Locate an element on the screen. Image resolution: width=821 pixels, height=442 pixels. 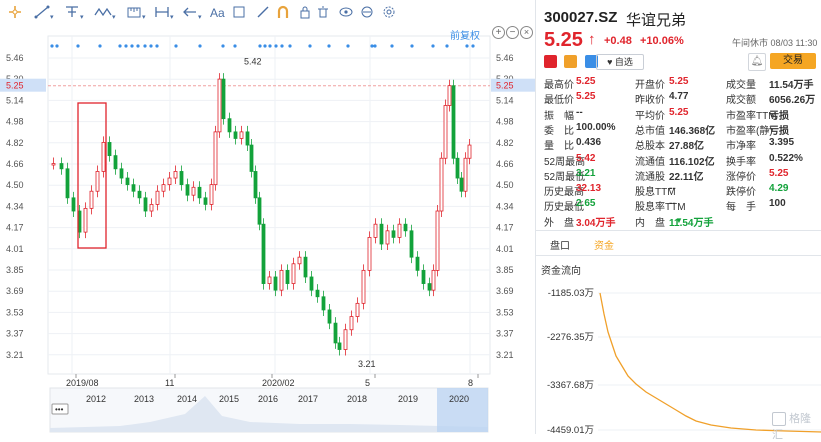
fund-flow-tick: -2276.35万 is located at coordinates (570, 337).